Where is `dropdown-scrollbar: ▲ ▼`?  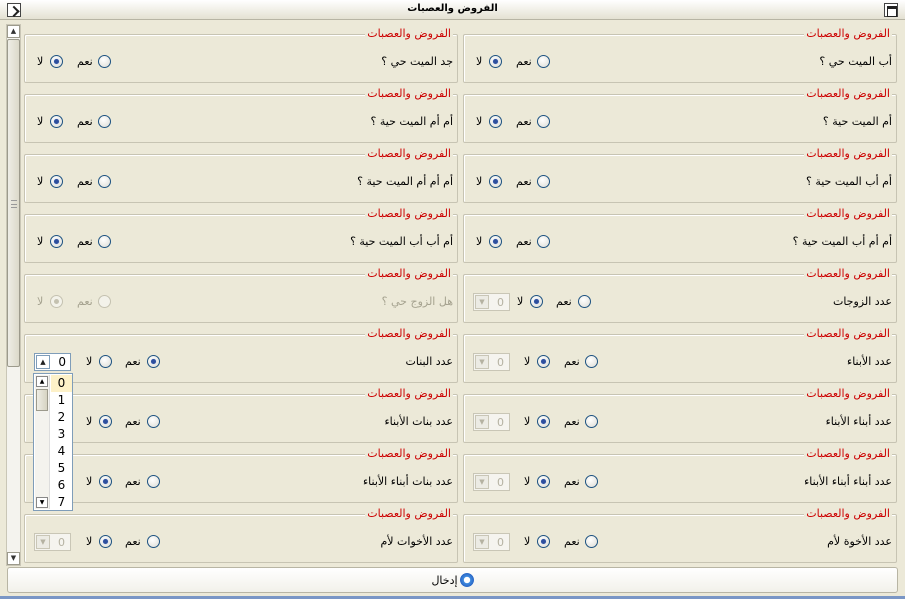
dropdown-scrollbar: ▲ ▼ is located at coordinates (42, 442).